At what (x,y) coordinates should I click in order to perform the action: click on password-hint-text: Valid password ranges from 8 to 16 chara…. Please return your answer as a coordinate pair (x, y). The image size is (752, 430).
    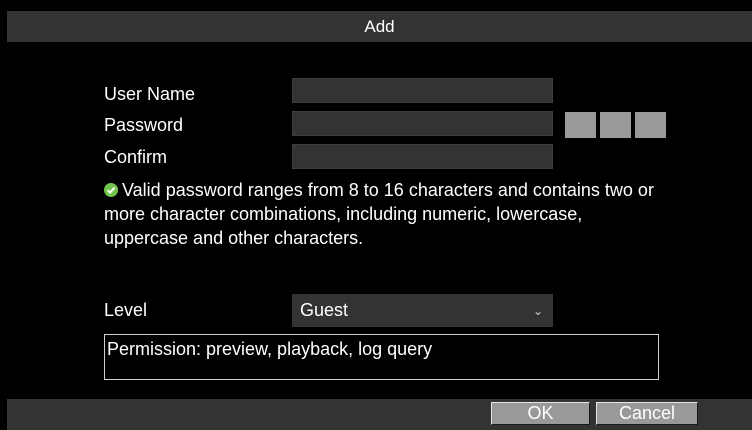
    Looking at the image, I should click on (379, 214).